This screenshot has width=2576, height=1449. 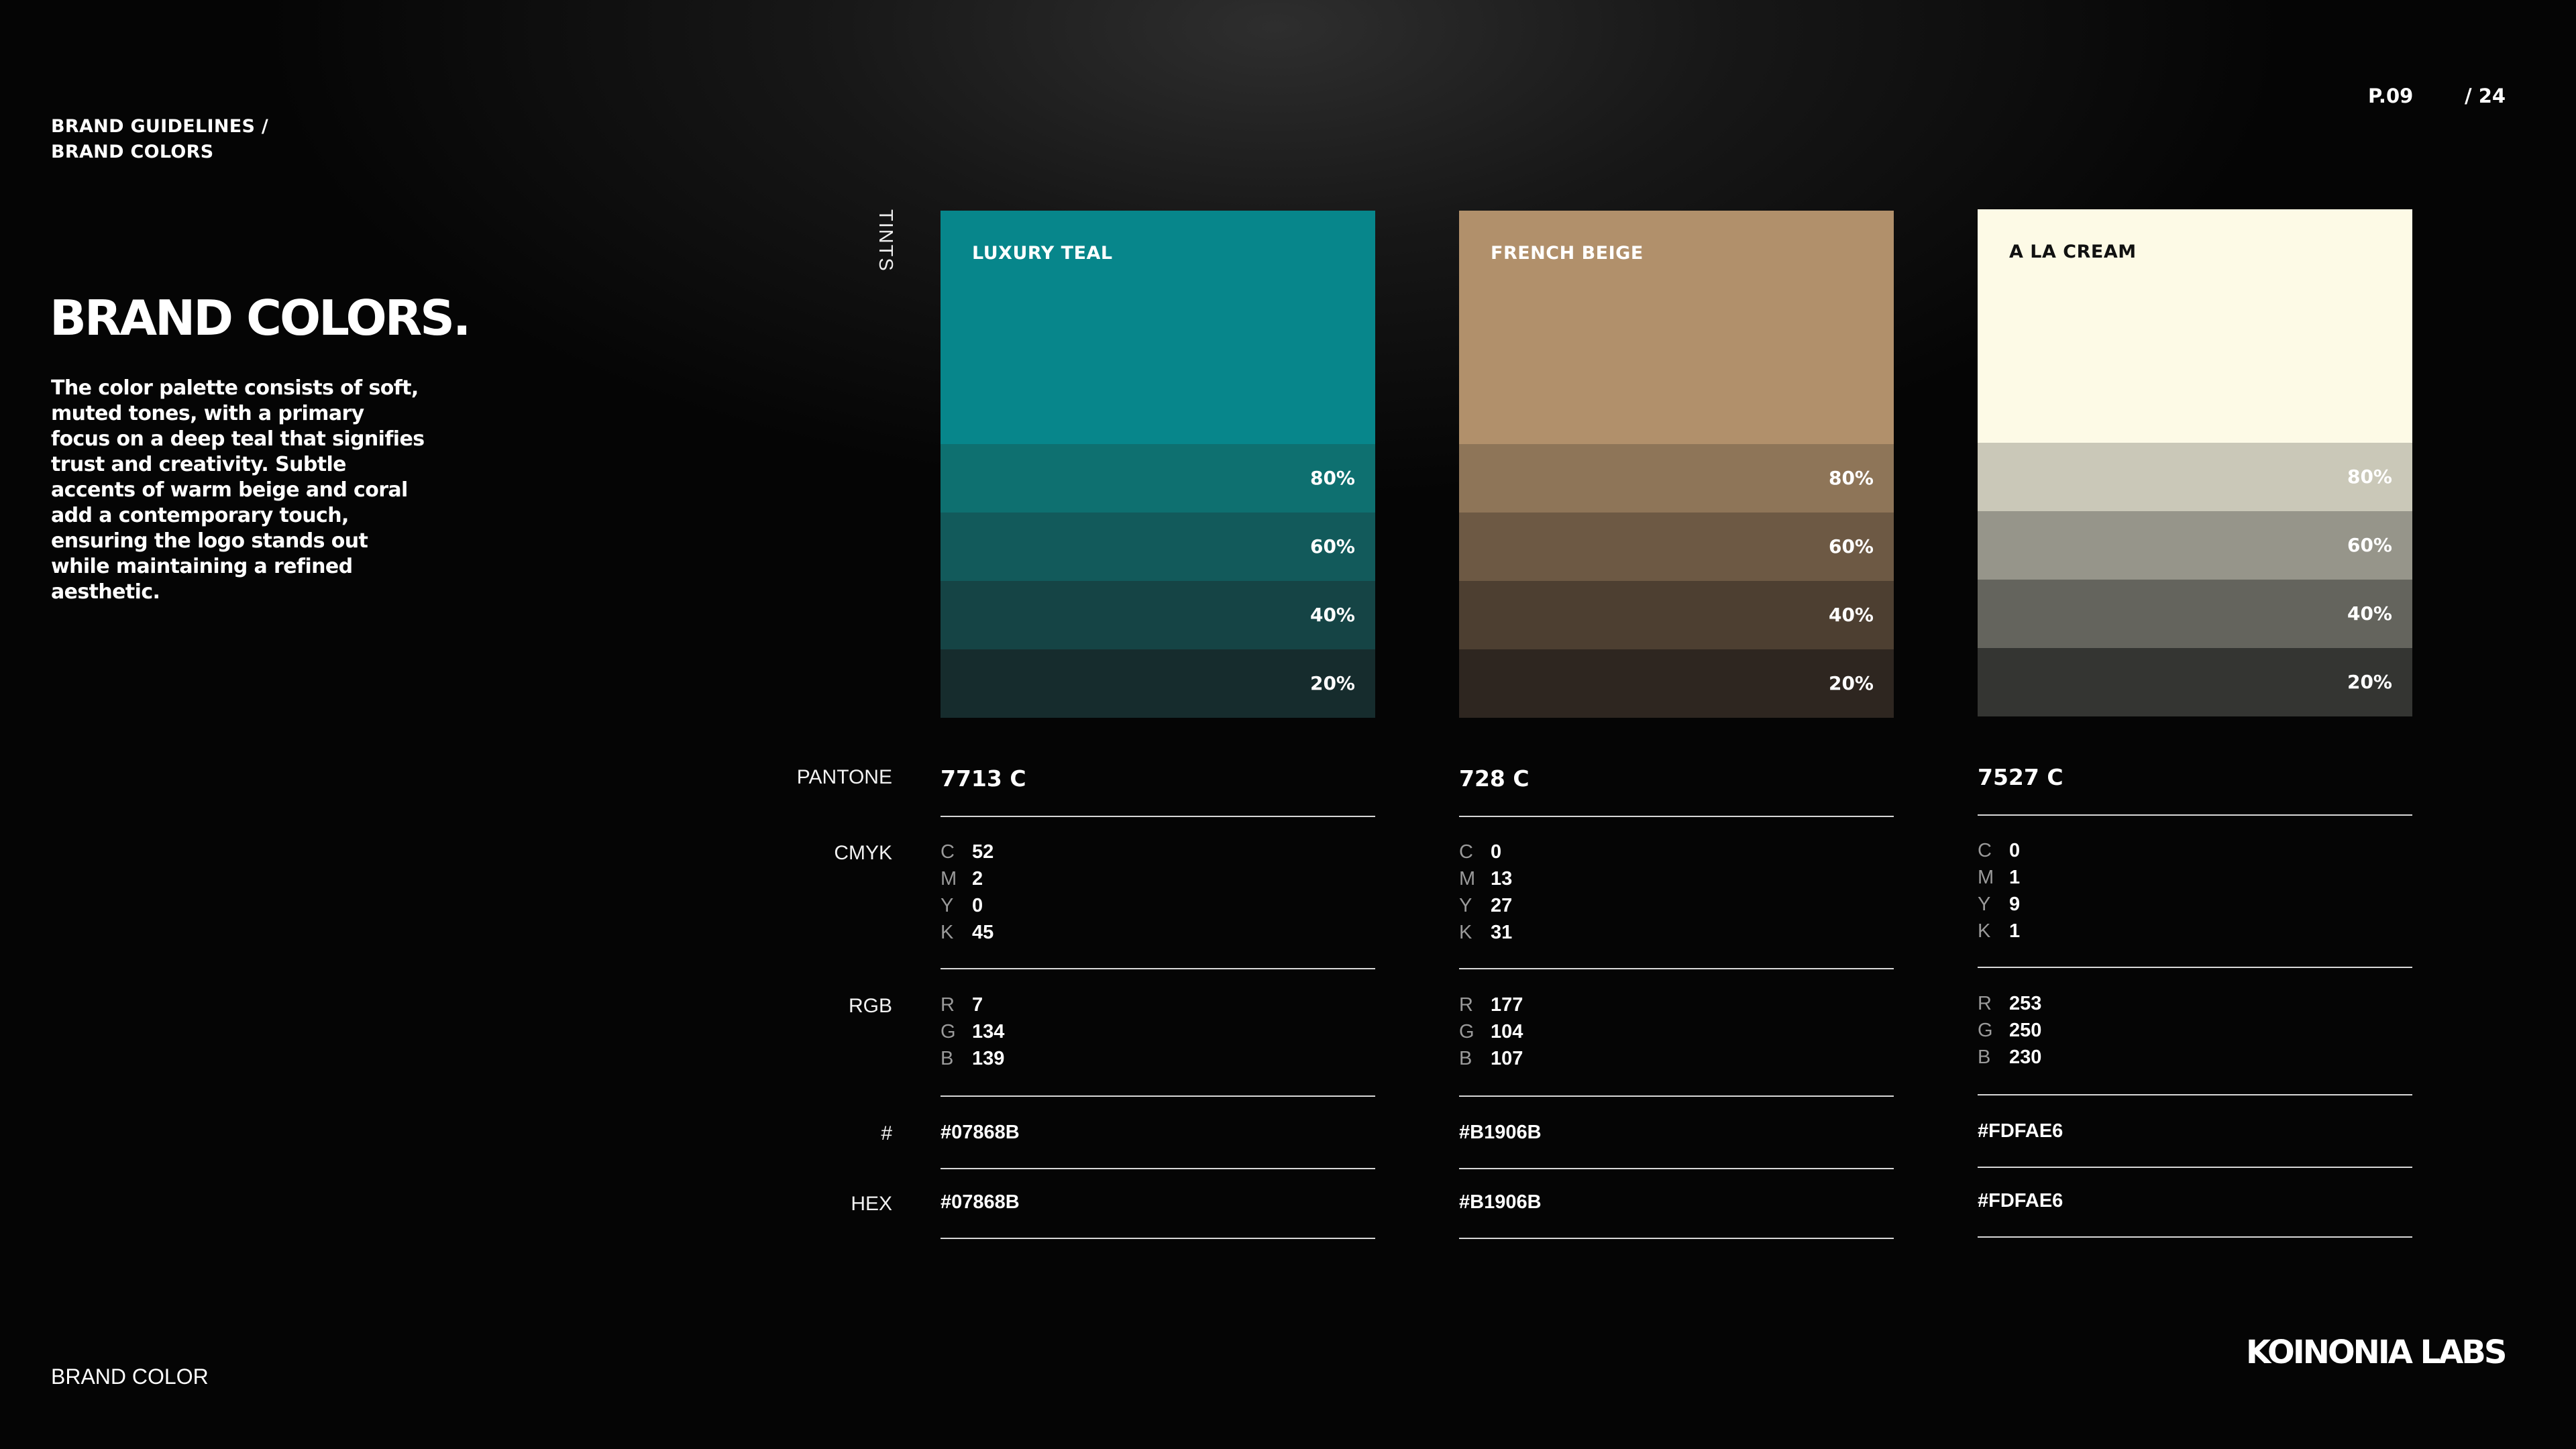 What do you see at coordinates (1500, 1132) in the screenshot?
I see `hash-value: #B1906B` at bounding box center [1500, 1132].